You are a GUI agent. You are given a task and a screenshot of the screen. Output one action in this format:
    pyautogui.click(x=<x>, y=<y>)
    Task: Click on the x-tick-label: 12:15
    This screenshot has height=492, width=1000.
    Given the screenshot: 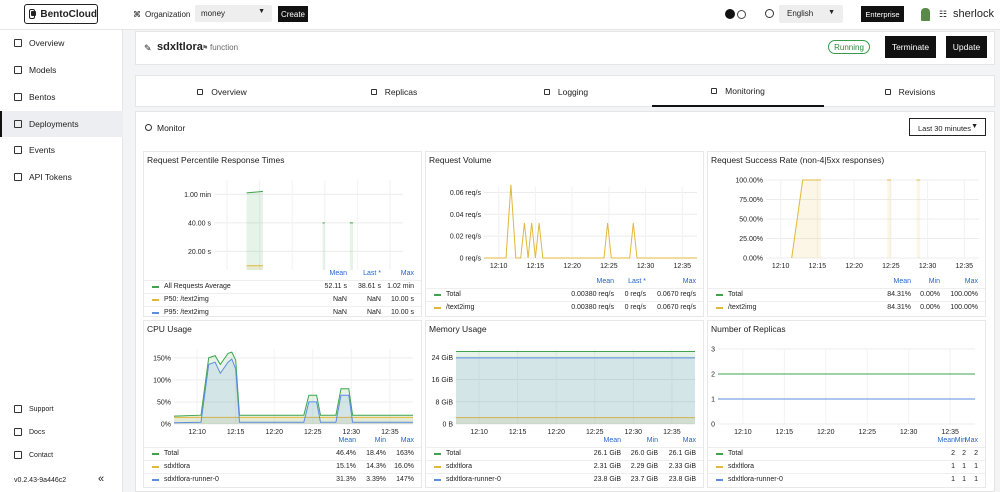 What is the action you would take?
    pyautogui.click(x=518, y=432)
    